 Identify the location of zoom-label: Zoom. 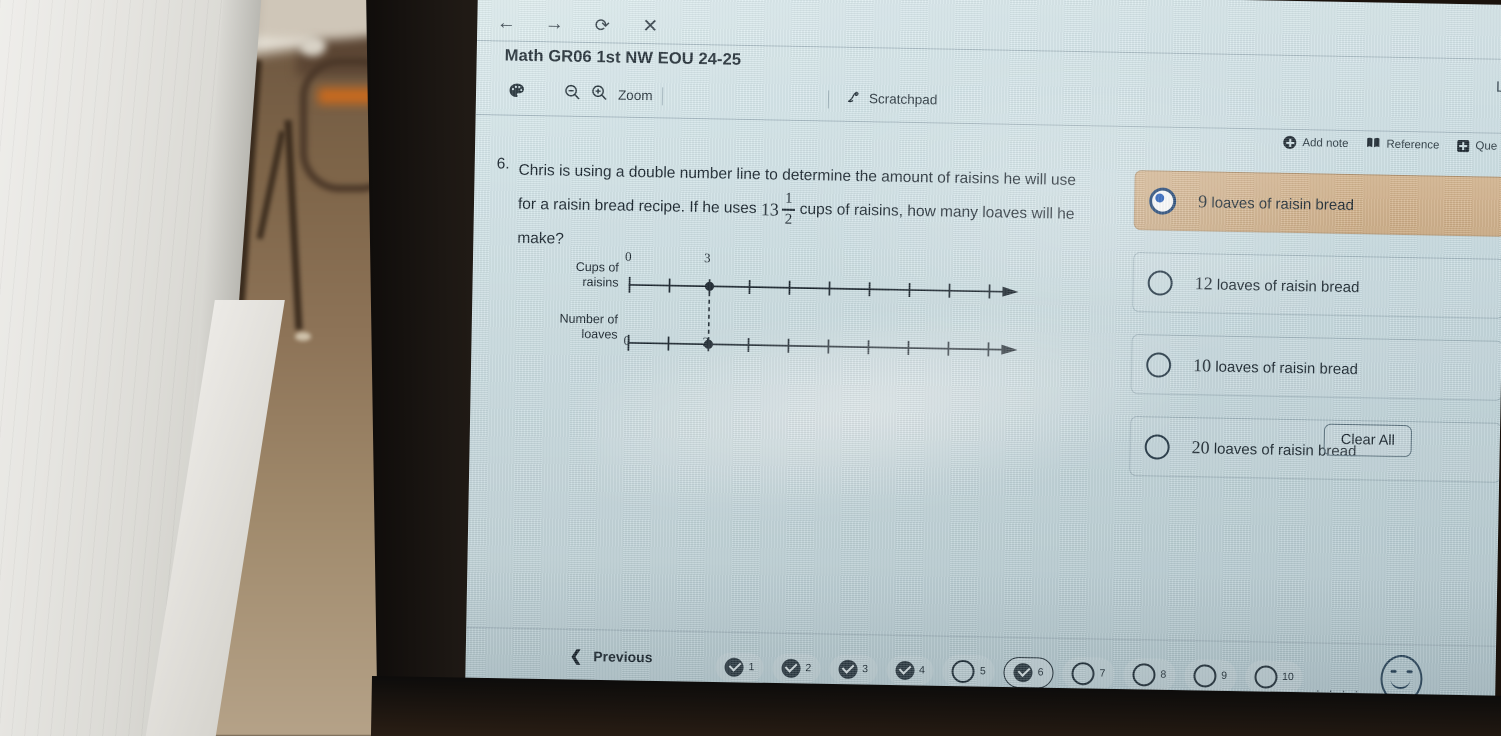
(635, 95).